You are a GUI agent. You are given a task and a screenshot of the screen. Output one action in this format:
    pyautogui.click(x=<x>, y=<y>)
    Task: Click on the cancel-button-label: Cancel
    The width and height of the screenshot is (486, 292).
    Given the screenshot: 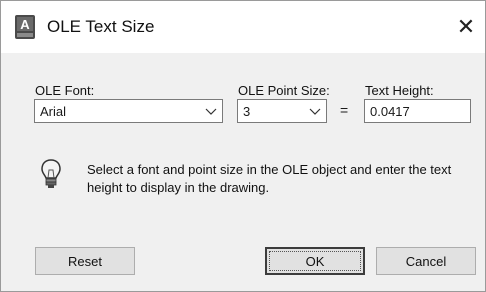 What is the action you would take?
    pyautogui.click(x=426, y=261)
    